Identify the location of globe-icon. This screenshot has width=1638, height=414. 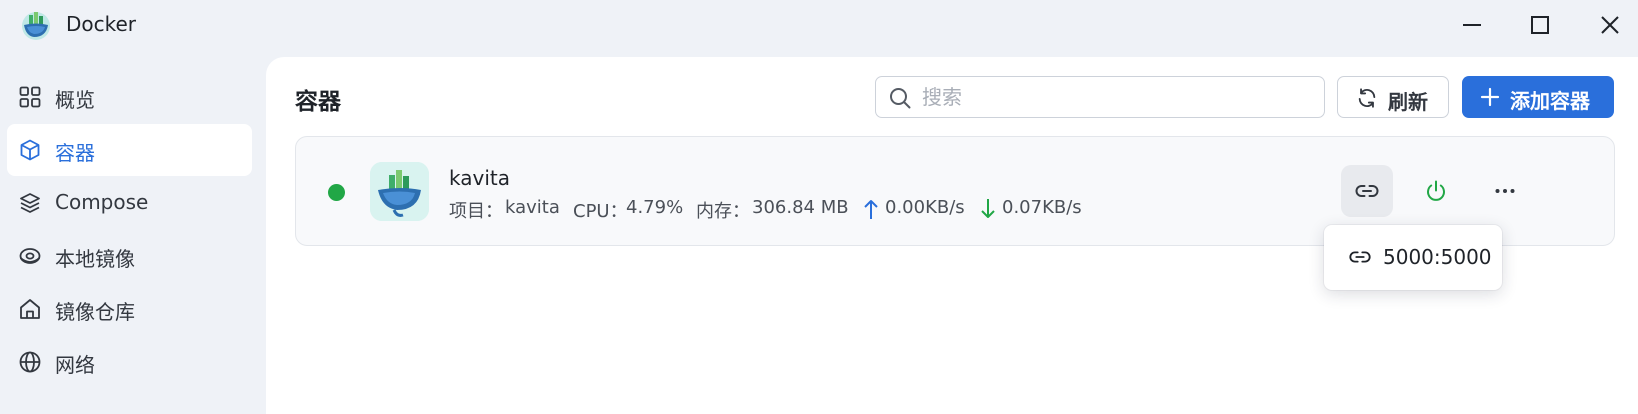
(30, 362).